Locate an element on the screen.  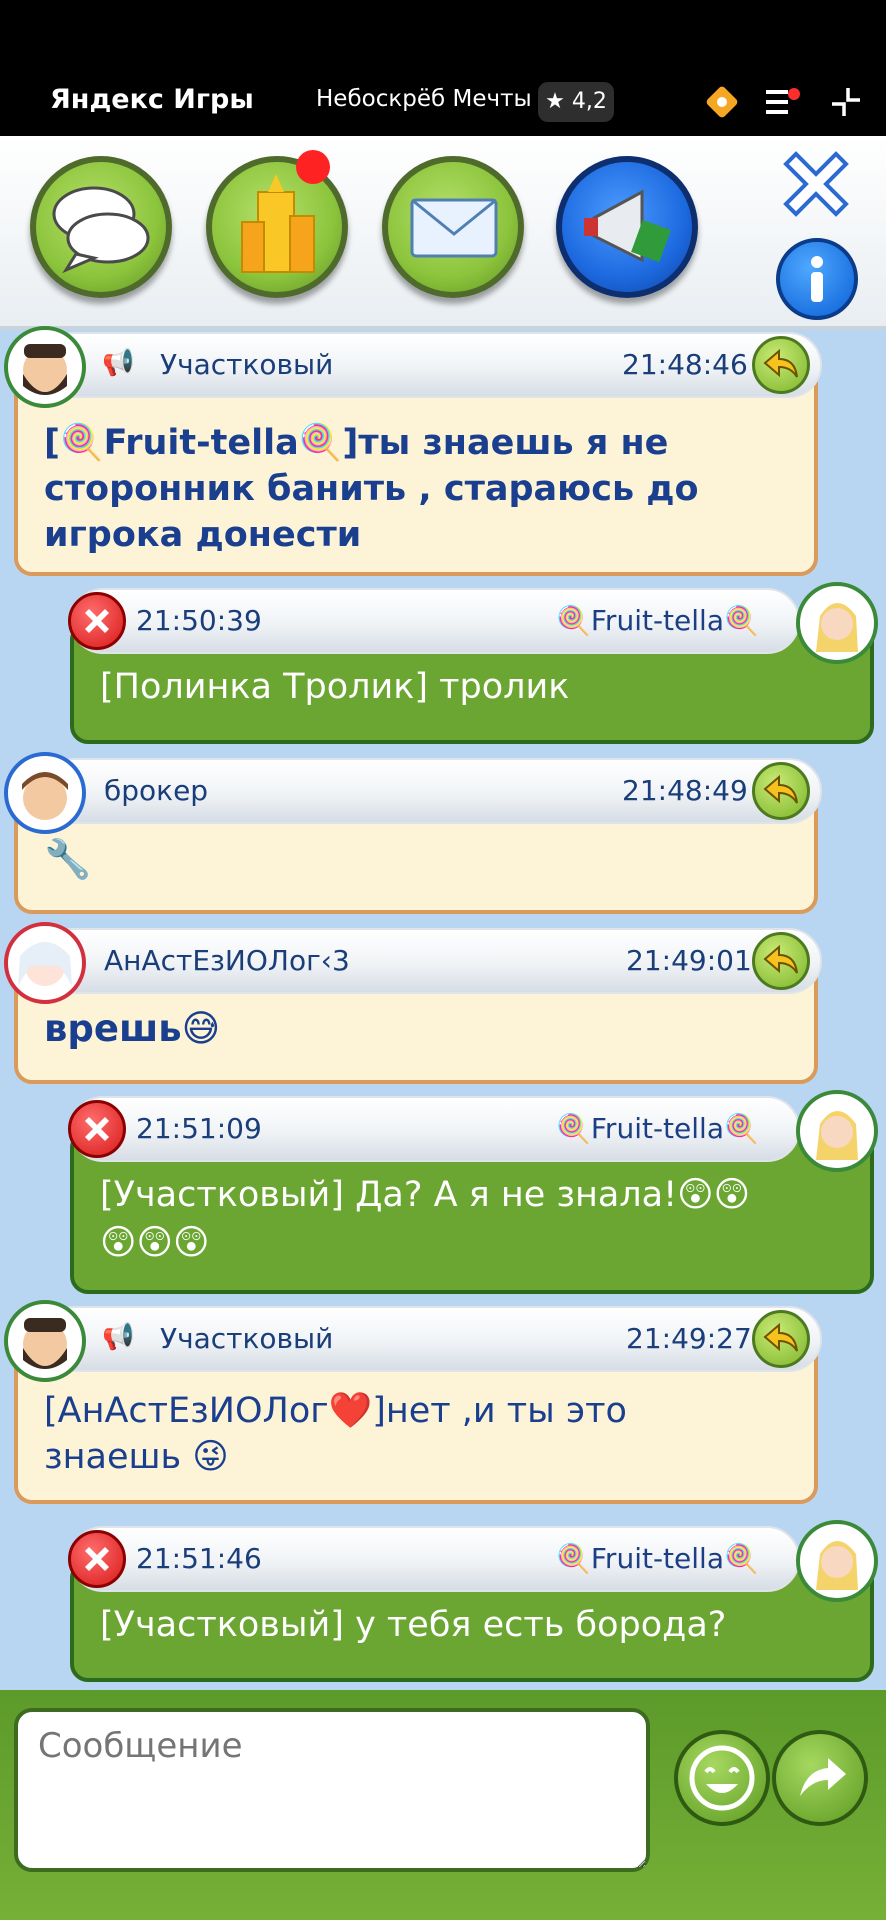
composer-bar is located at coordinates (443, 1805).